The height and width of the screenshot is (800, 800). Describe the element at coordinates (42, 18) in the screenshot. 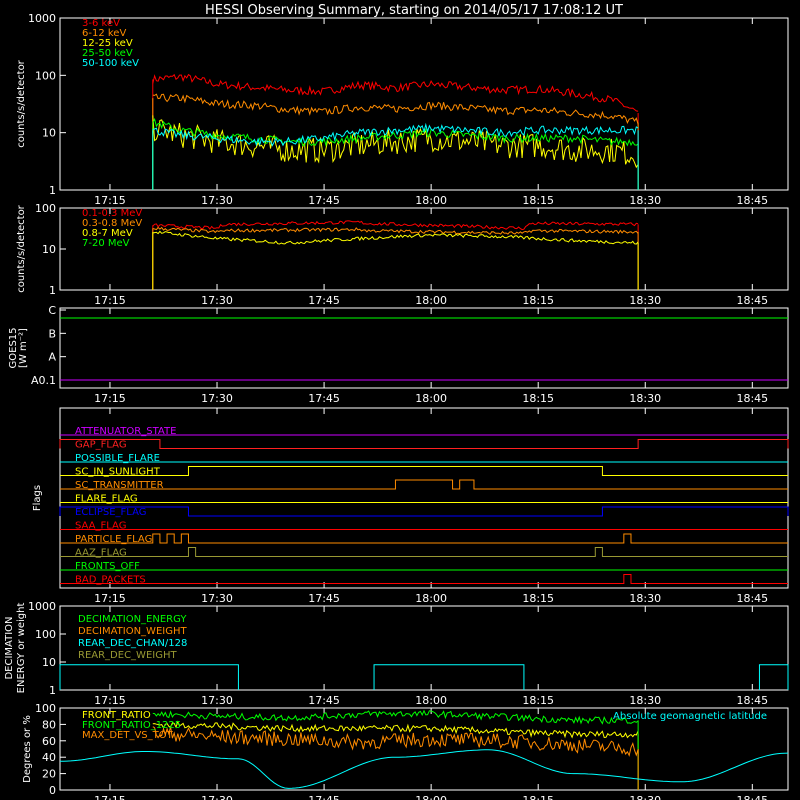

I see `y-tick-label: 1000` at that location.